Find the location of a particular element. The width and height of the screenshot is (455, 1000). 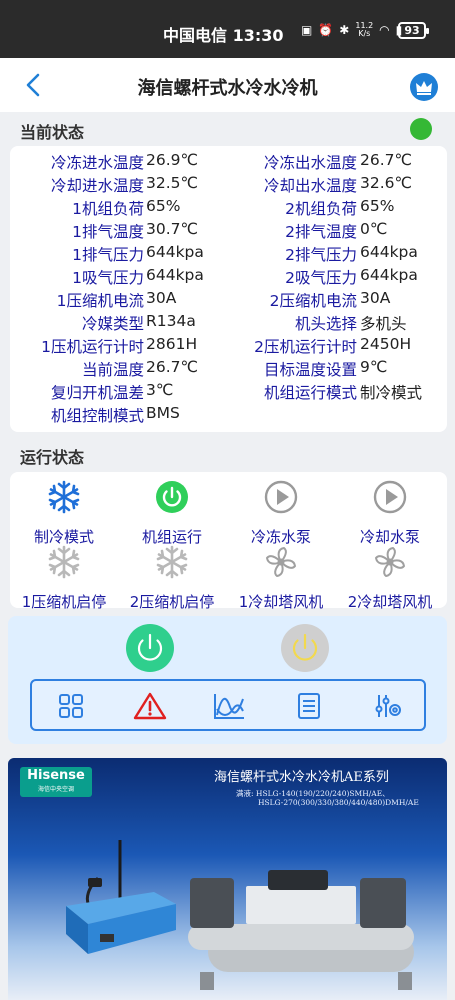

crown-icon is located at coordinates (424, 87).